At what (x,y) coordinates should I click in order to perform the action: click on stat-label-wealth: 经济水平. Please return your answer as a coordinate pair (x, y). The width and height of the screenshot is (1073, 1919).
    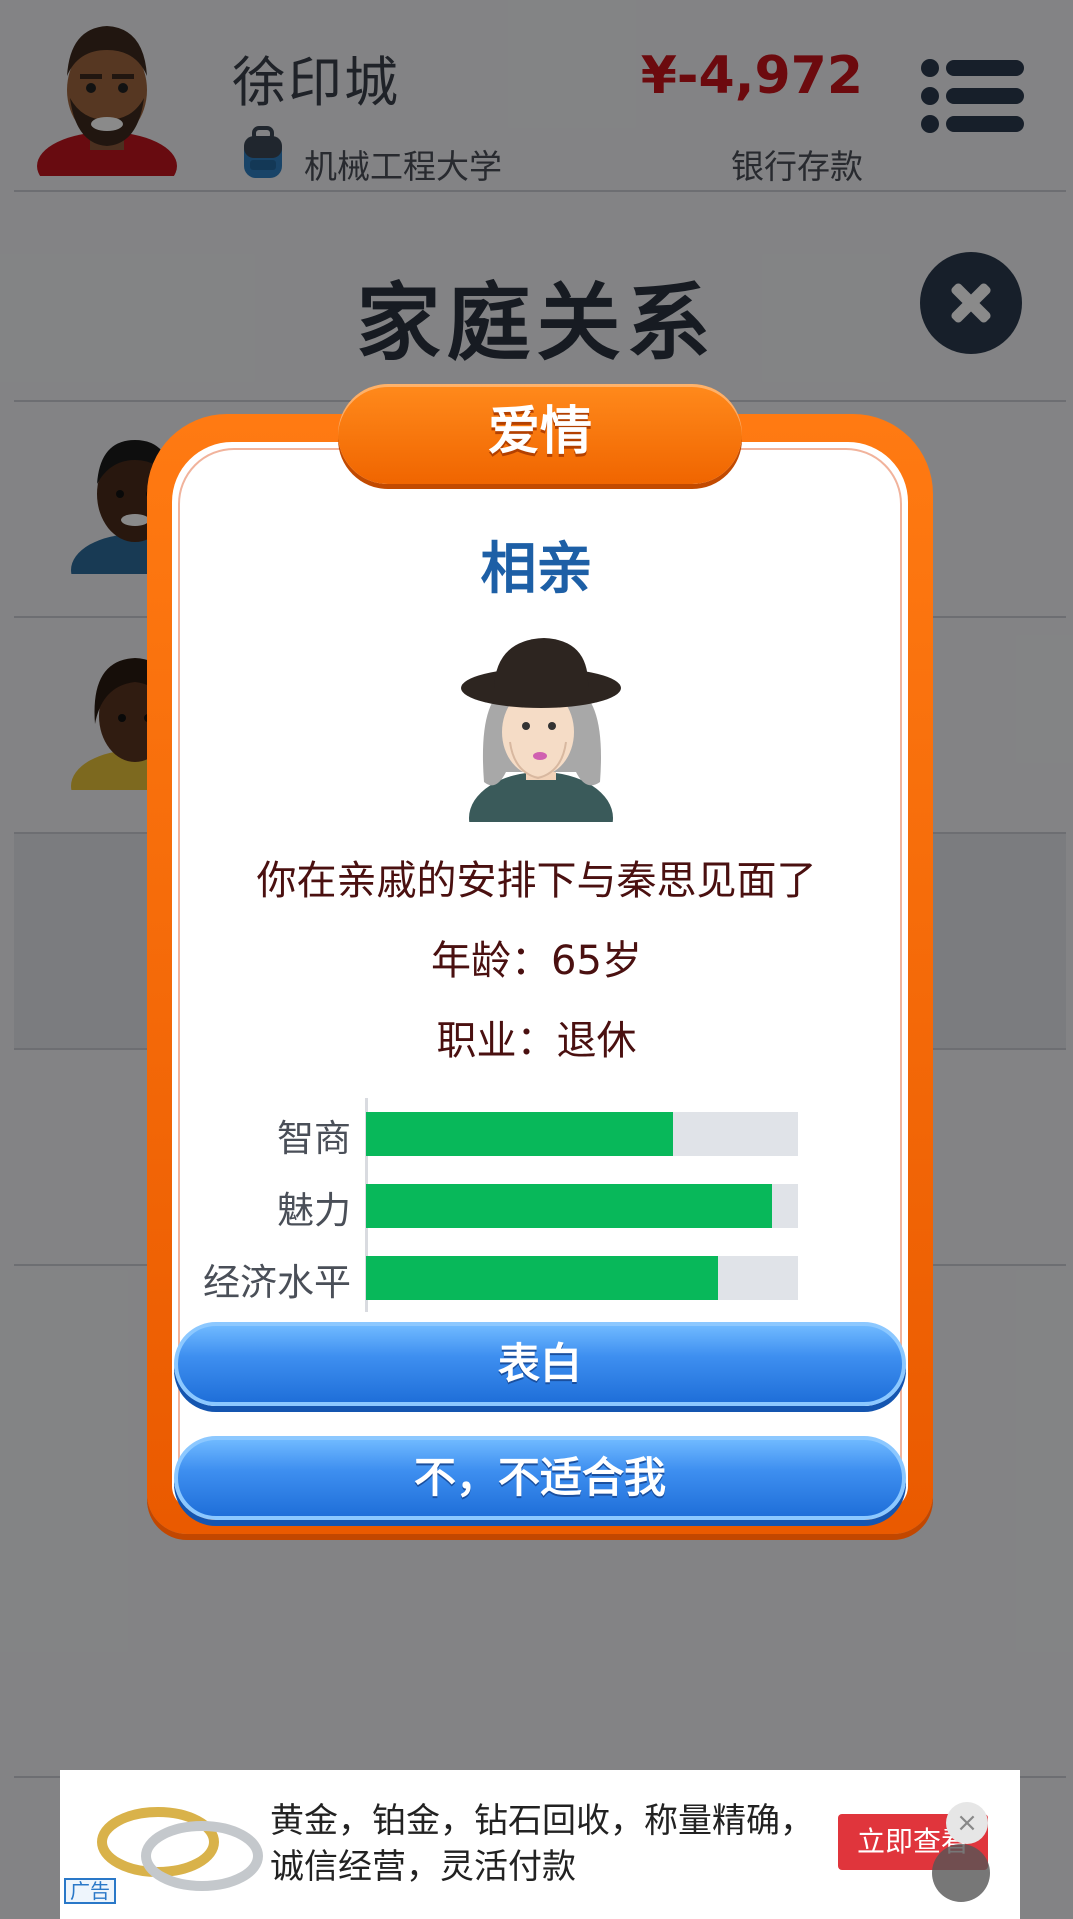
    Looking at the image, I should click on (277, 1282).